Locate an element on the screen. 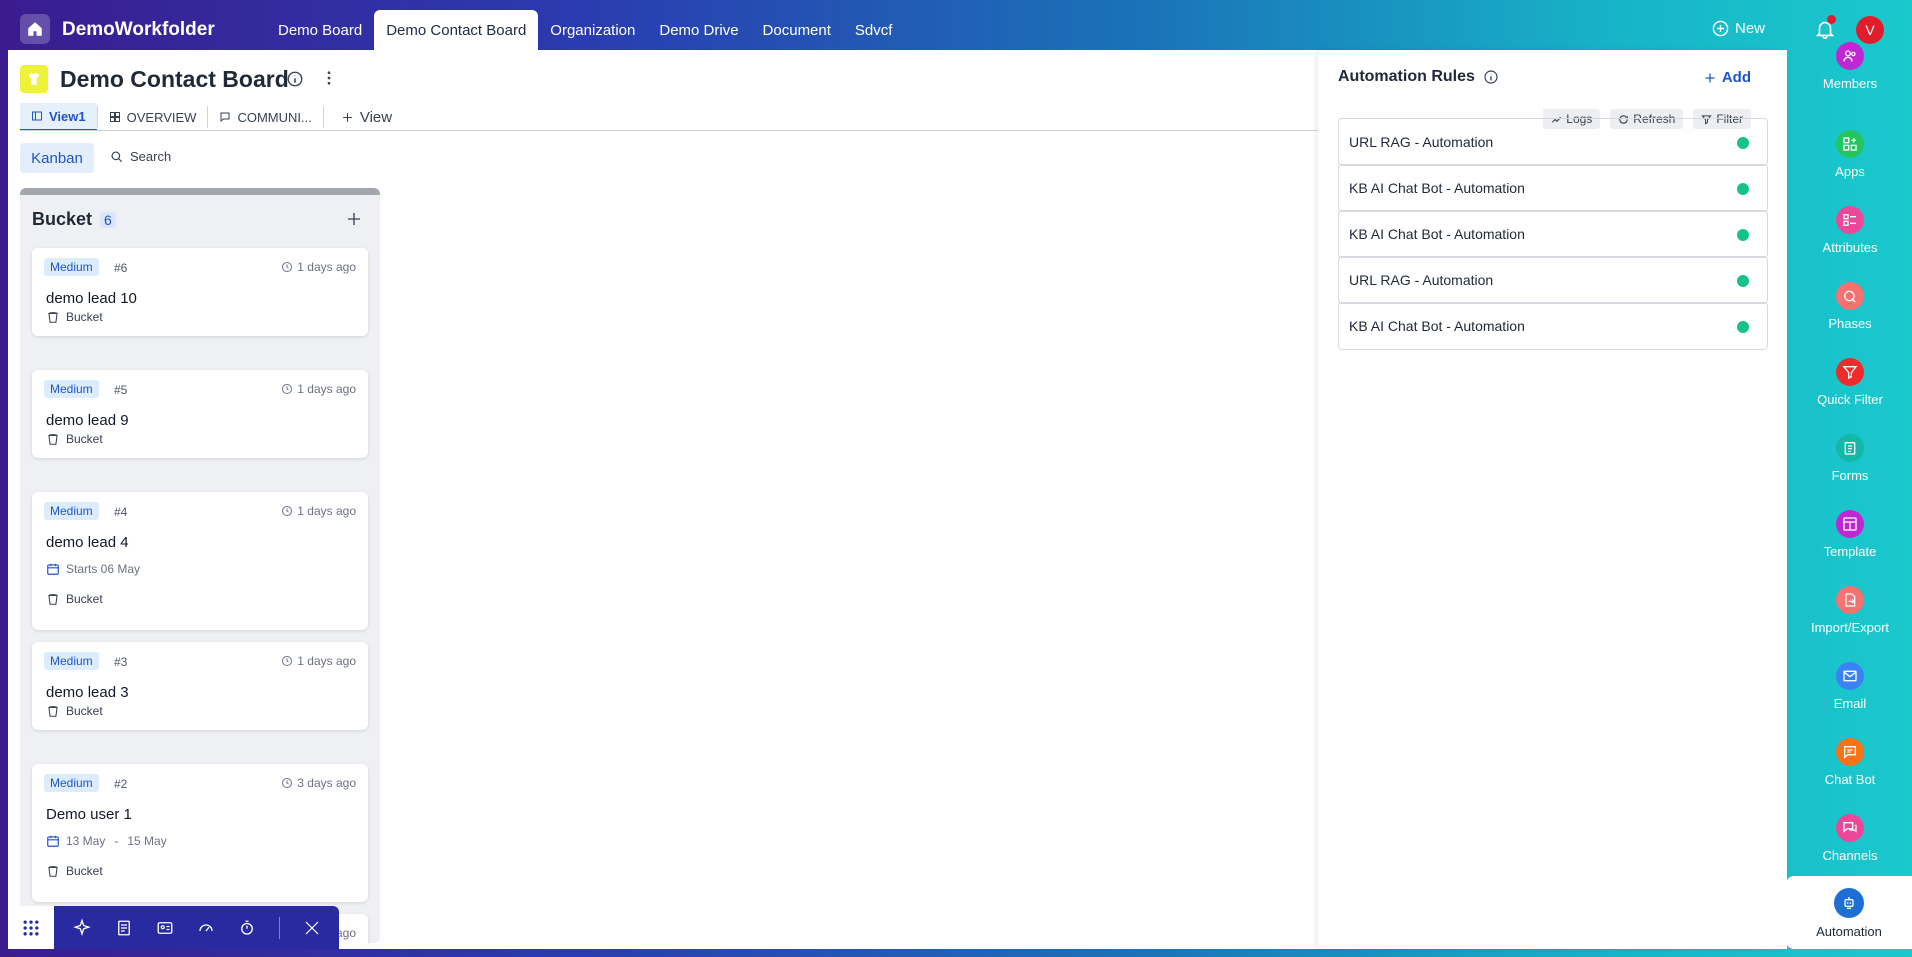  comment-icon is located at coordinates (225, 117).